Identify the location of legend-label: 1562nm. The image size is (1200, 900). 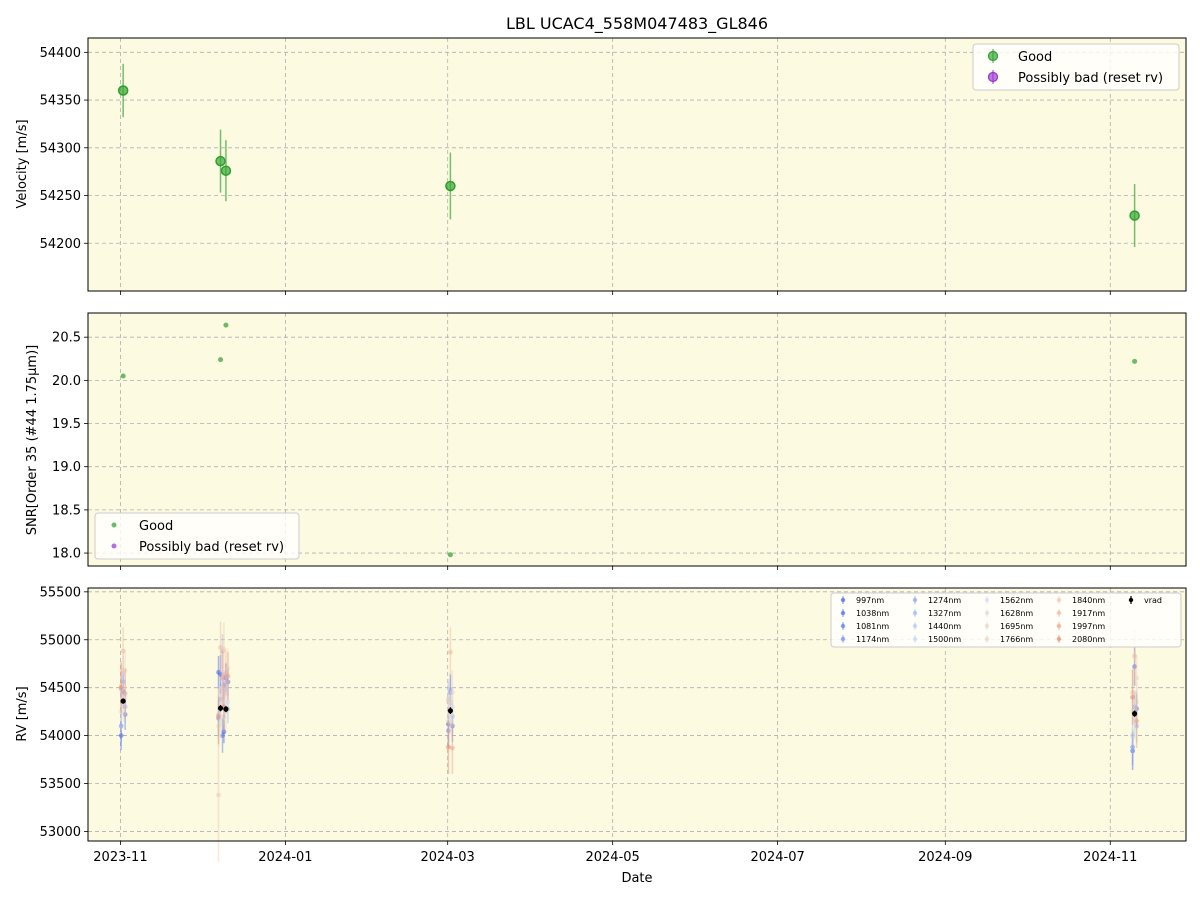
(1016, 600).